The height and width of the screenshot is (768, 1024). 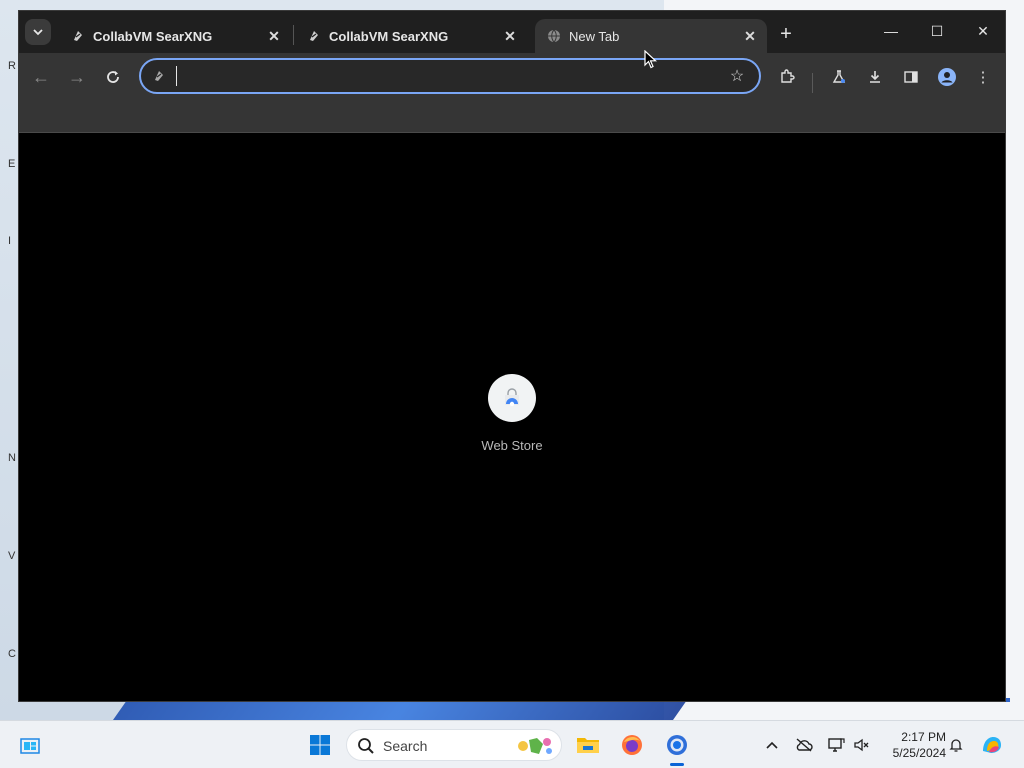 What do you see at coordinates (13, 241) in the screenshot?
I see `desktop-icon-label: I` at bounding box center [13, 241].